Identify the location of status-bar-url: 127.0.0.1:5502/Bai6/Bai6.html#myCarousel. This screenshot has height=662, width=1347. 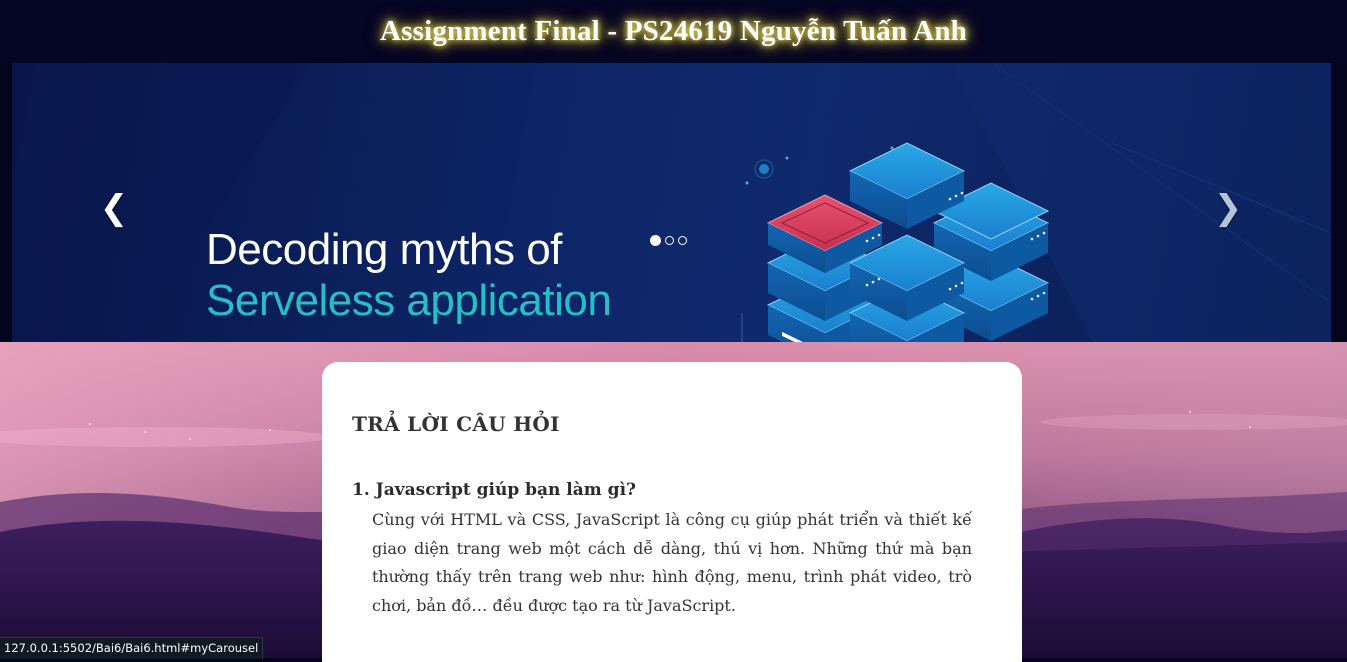
(132, 648).